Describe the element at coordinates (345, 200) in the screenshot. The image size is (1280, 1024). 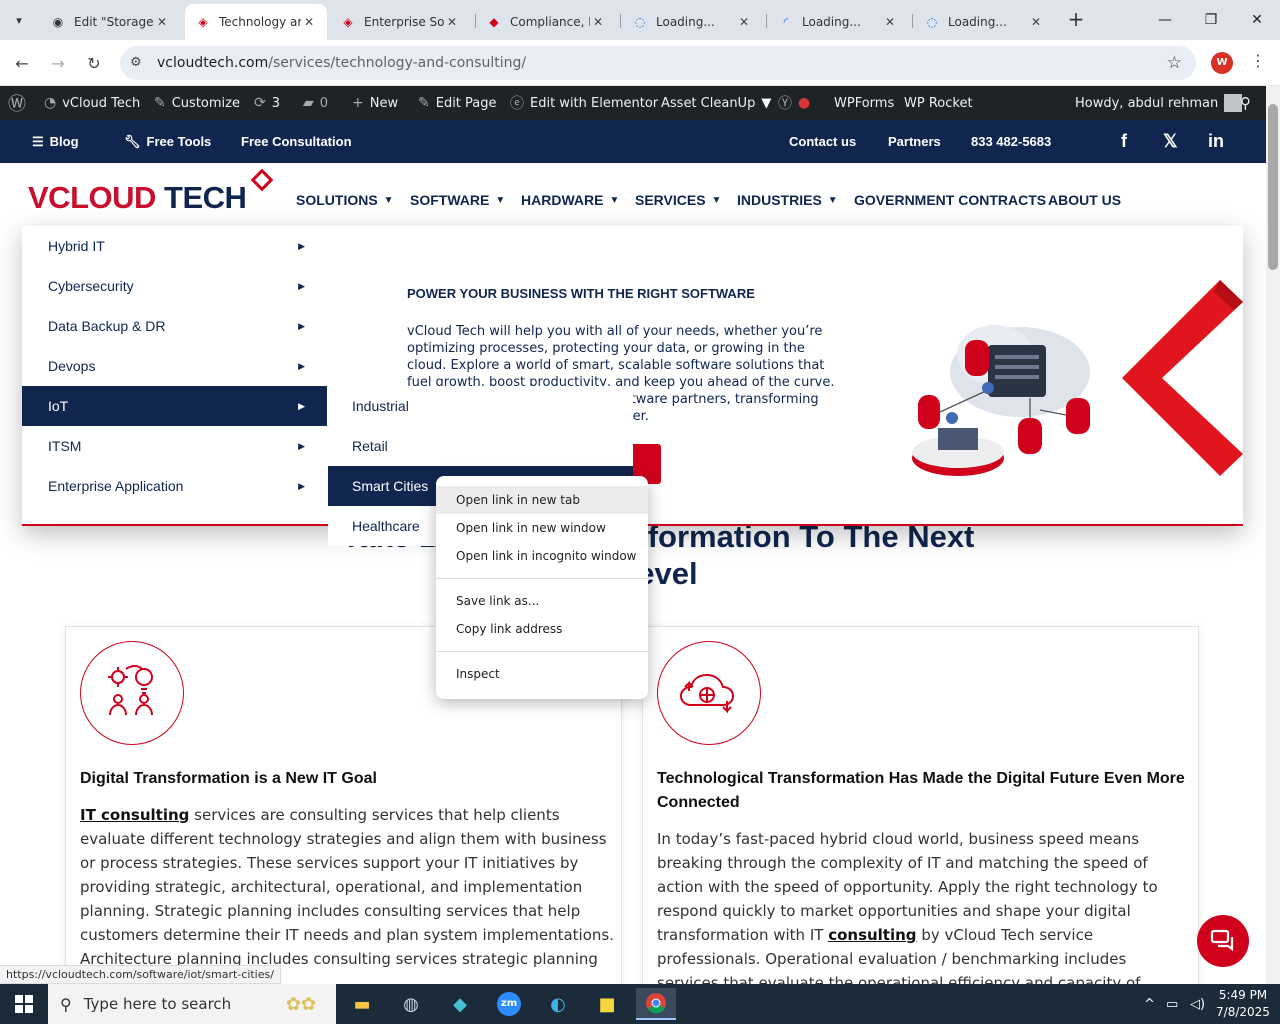
I see `nav-solutions: SOLUTIONS ▼` at that location.